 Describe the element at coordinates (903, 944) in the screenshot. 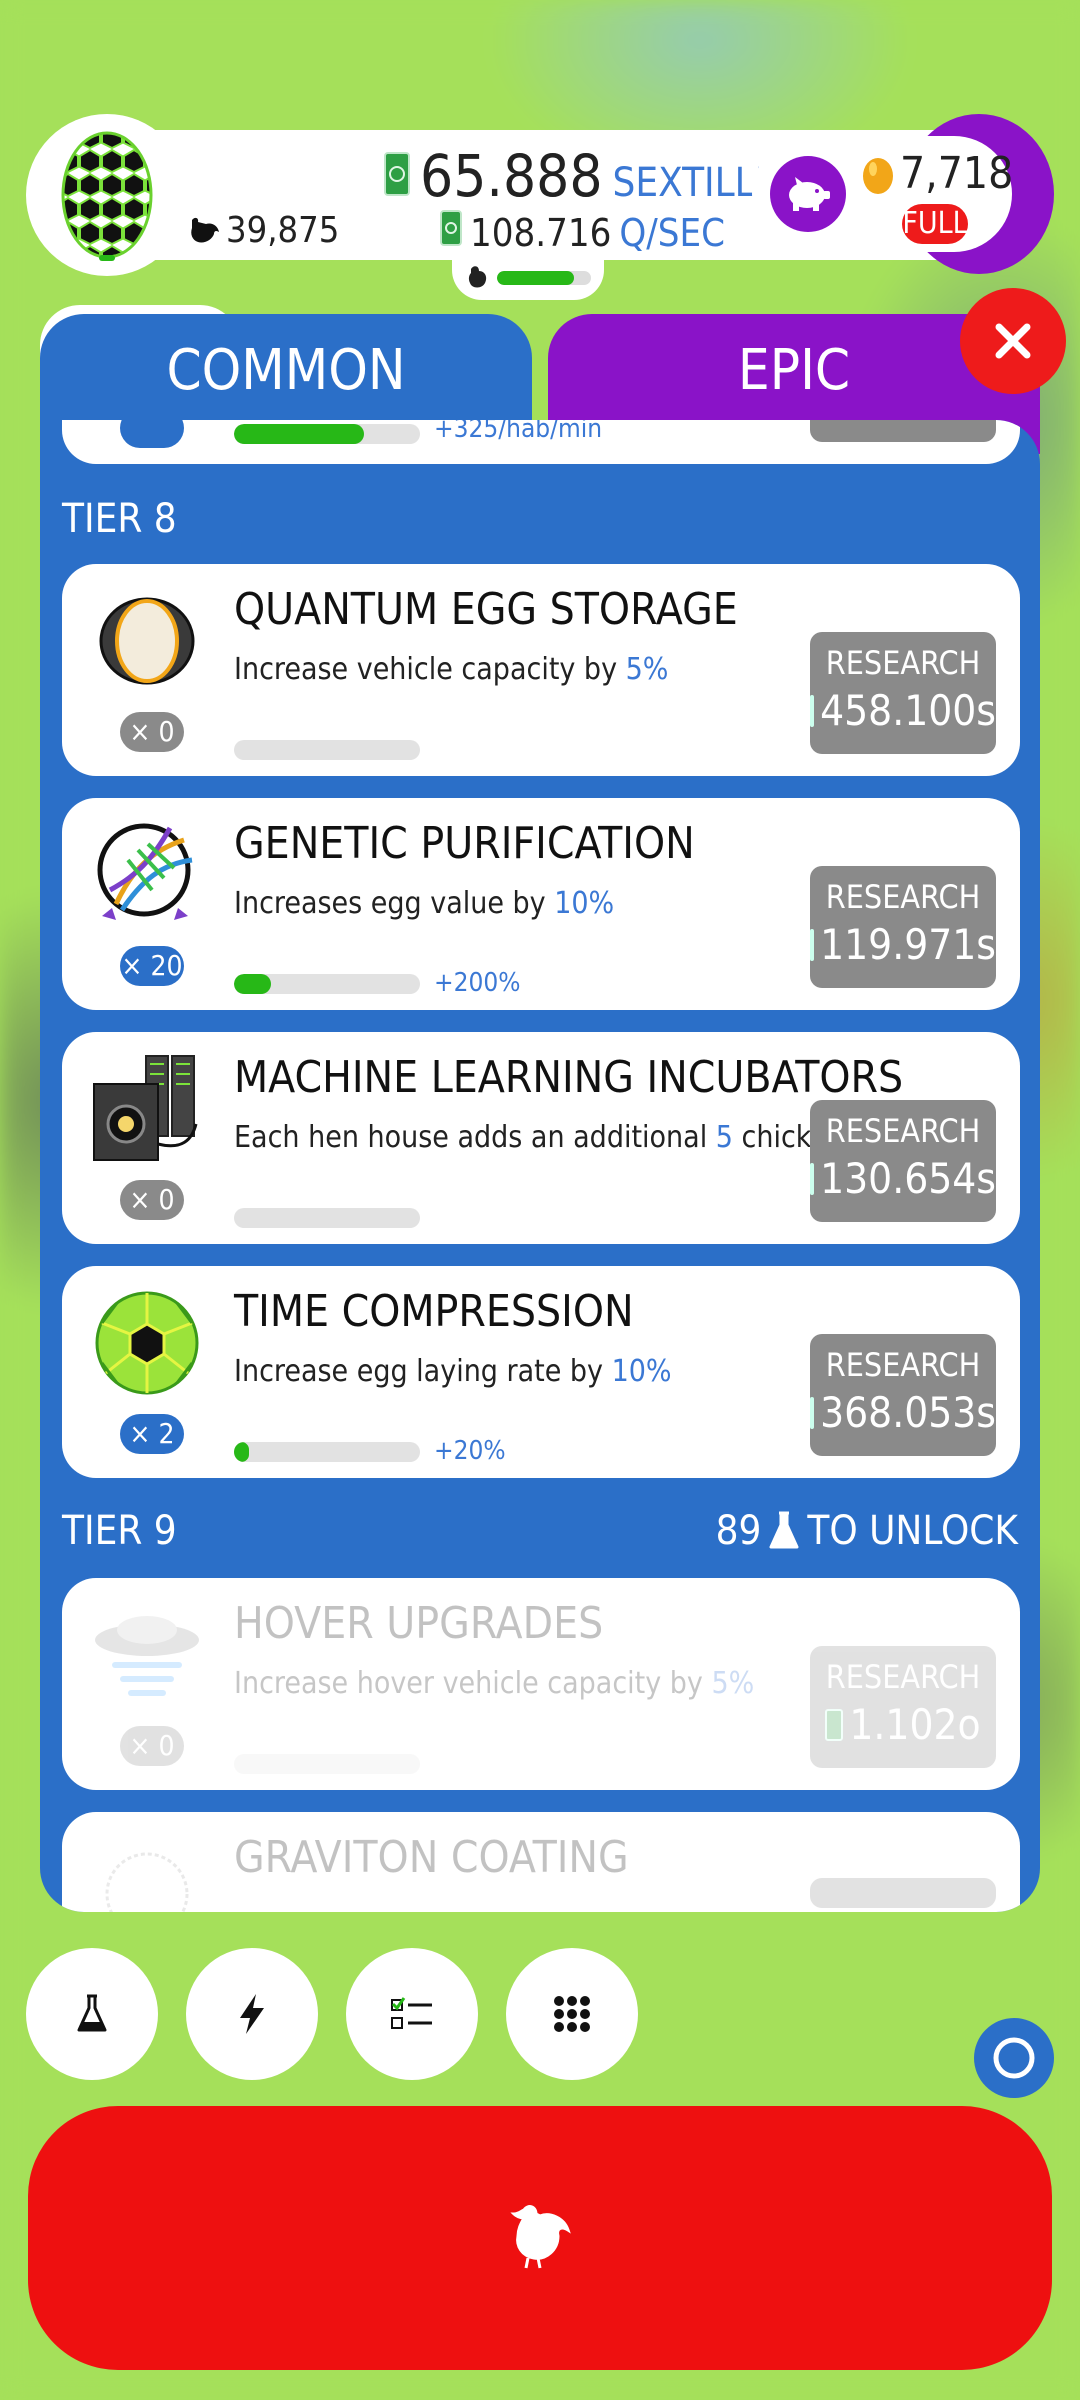

I see `research-cost: 119.971s` at that location.